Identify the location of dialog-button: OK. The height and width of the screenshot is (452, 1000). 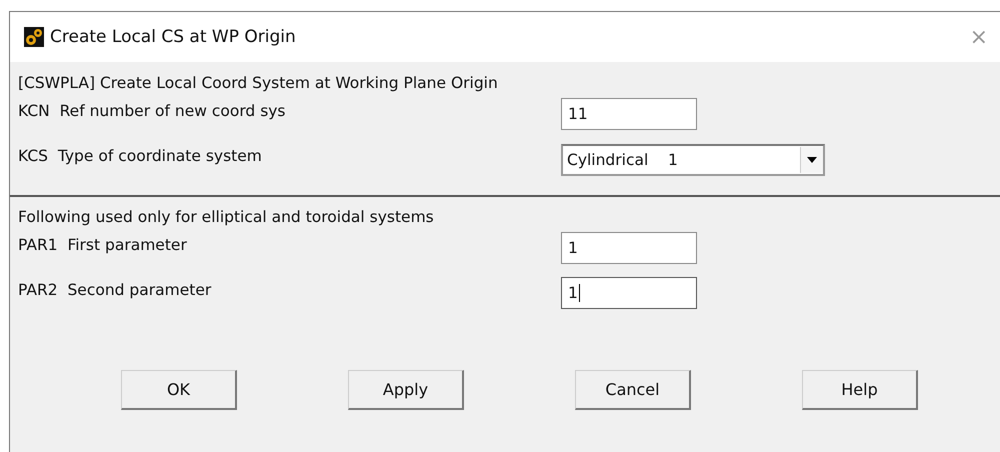
(179, 390).